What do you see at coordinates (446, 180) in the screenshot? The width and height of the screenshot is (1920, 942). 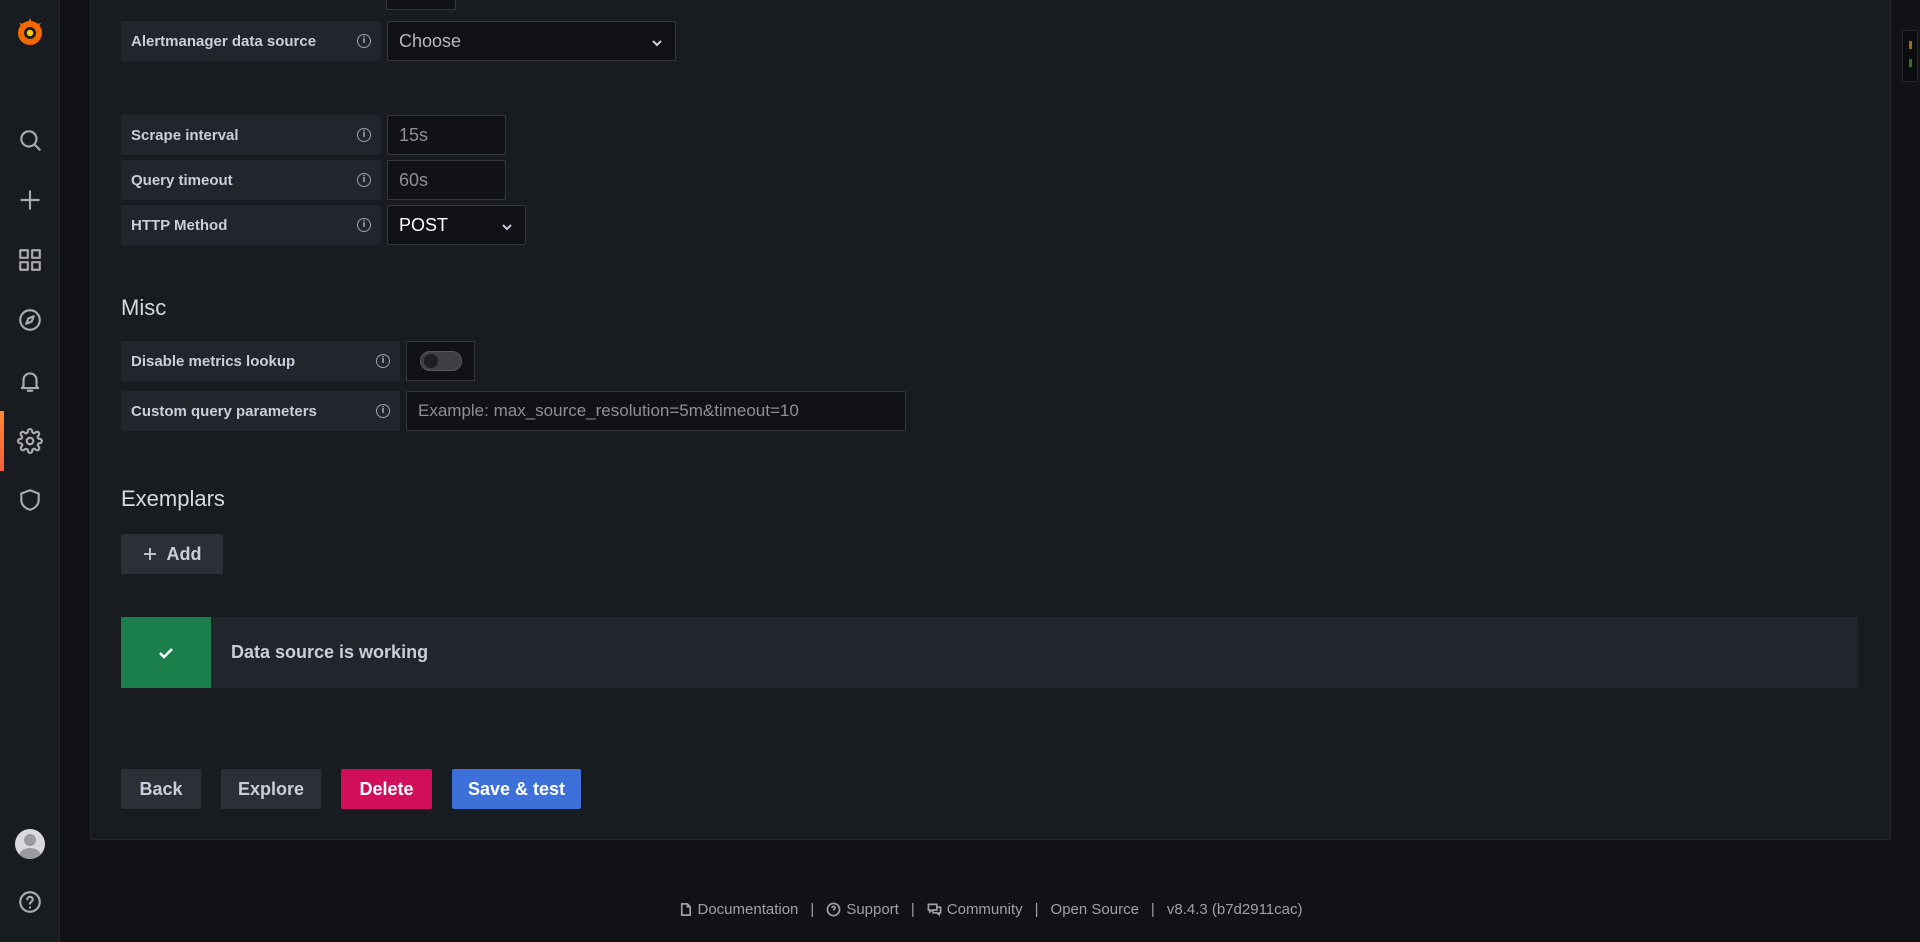 I see `query-timeout-input: 60s` at bounding box center [446, 180].